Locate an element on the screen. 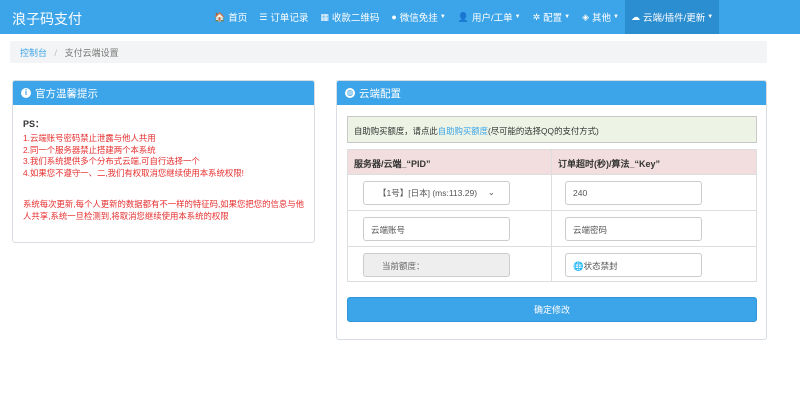 The width and height of the screenshot is (800, 415). table-row: 当前额度： 🌐状态禁封 is located at coordinates (552, 264).